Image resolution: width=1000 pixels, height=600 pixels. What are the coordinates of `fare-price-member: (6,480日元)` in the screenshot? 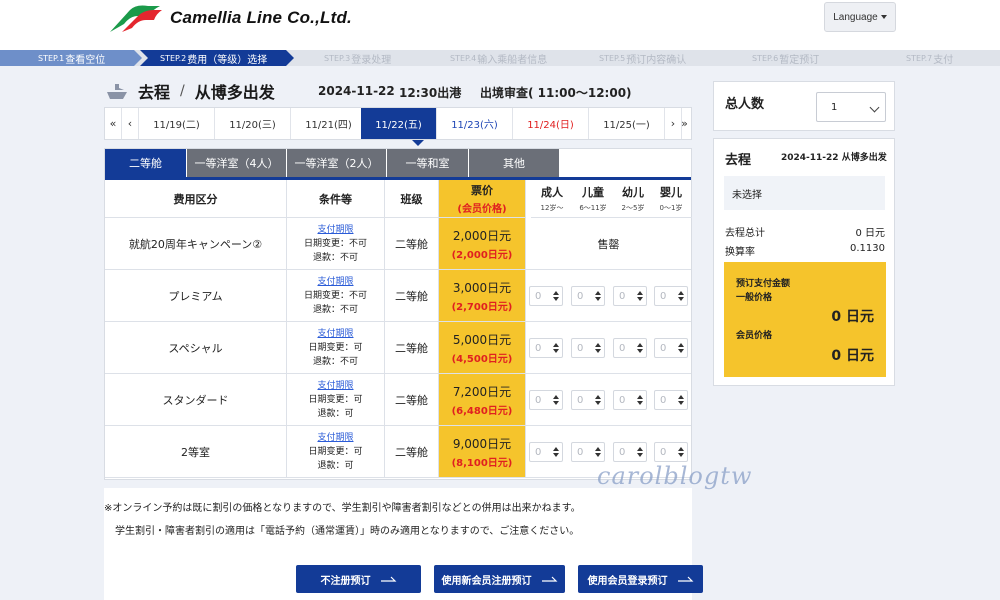 It's located at (482, 411).